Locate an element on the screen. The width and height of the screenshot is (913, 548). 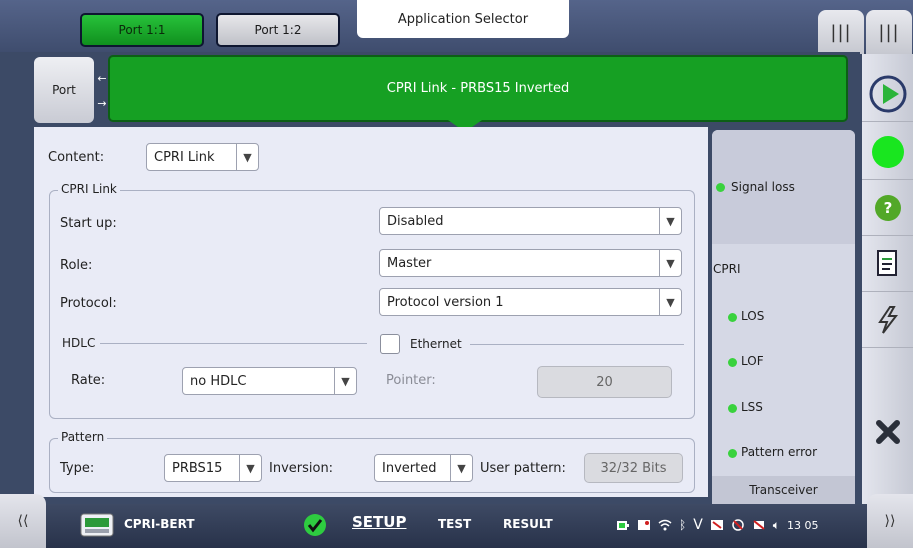
play-icon is located at coordinates (887, 93).